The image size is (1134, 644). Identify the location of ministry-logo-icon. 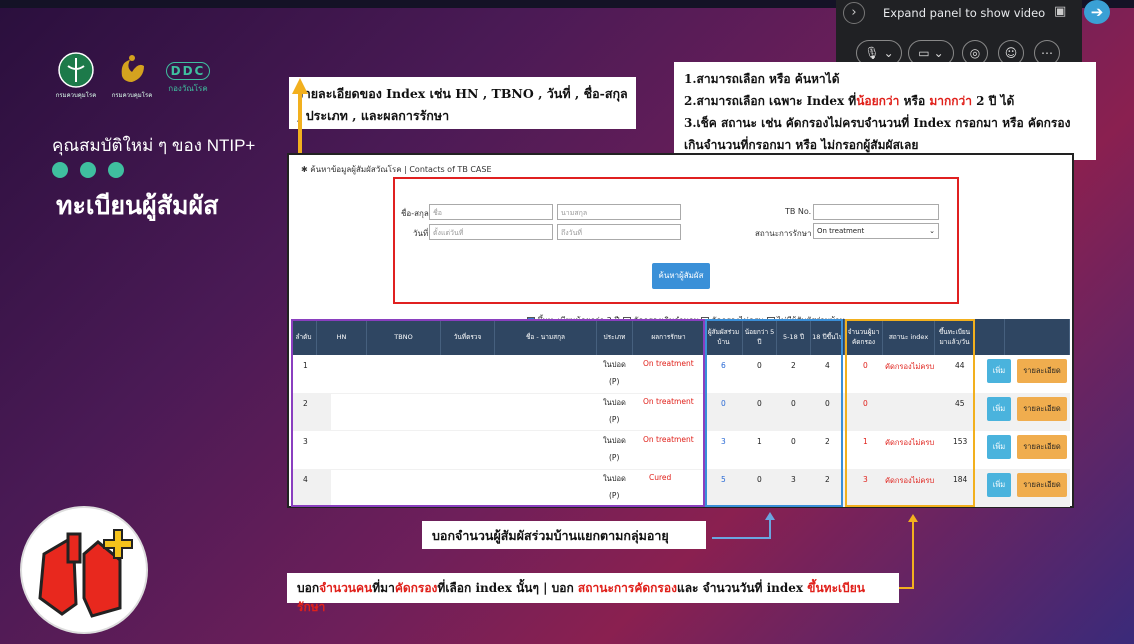
(76, 70).